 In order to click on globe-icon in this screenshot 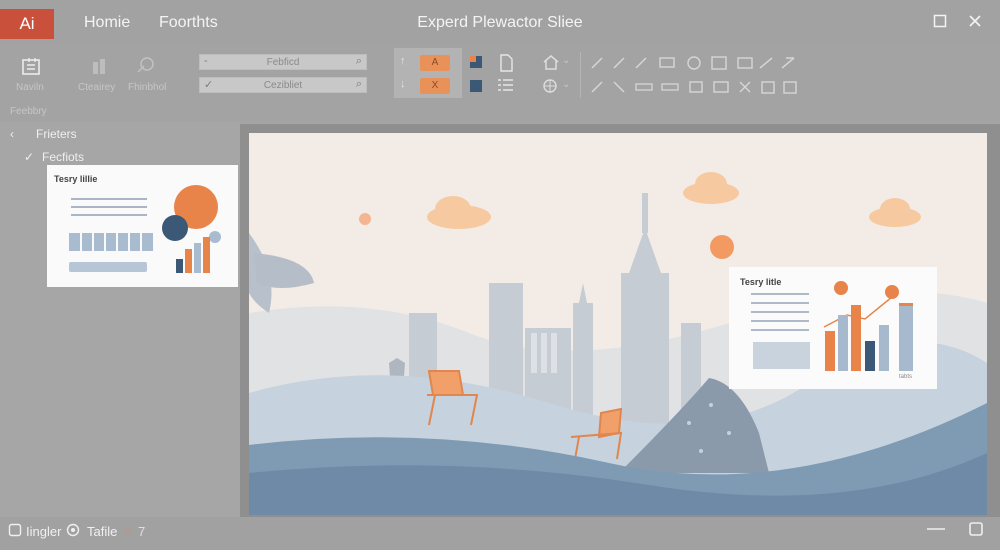, I will do `click(550, 87)`.